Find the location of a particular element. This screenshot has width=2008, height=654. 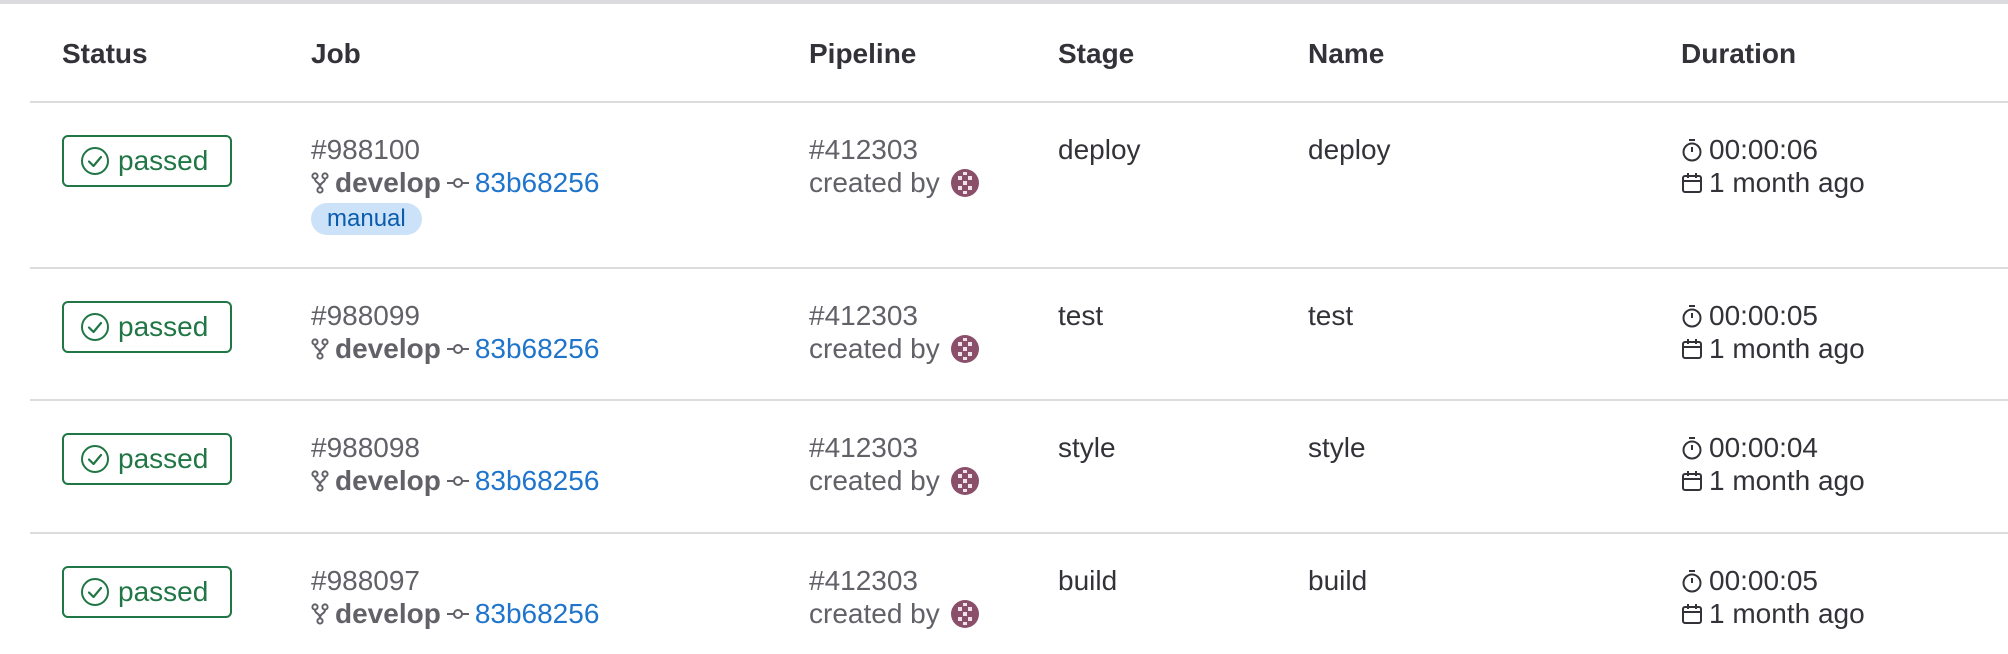

stage-cell: test is located at coordinates (1081, 315).